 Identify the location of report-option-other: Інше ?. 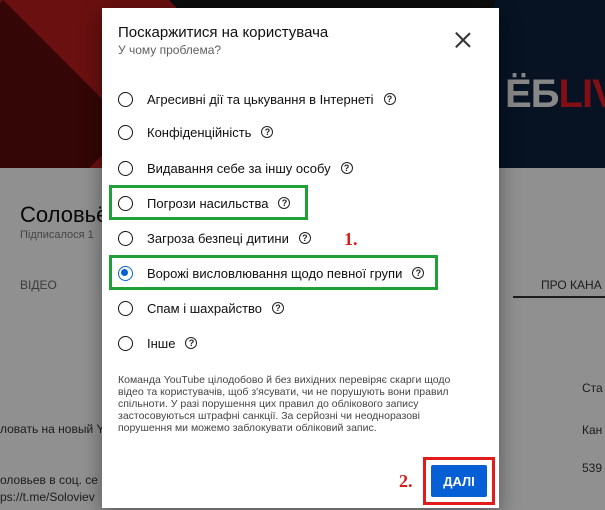
(158, 343).